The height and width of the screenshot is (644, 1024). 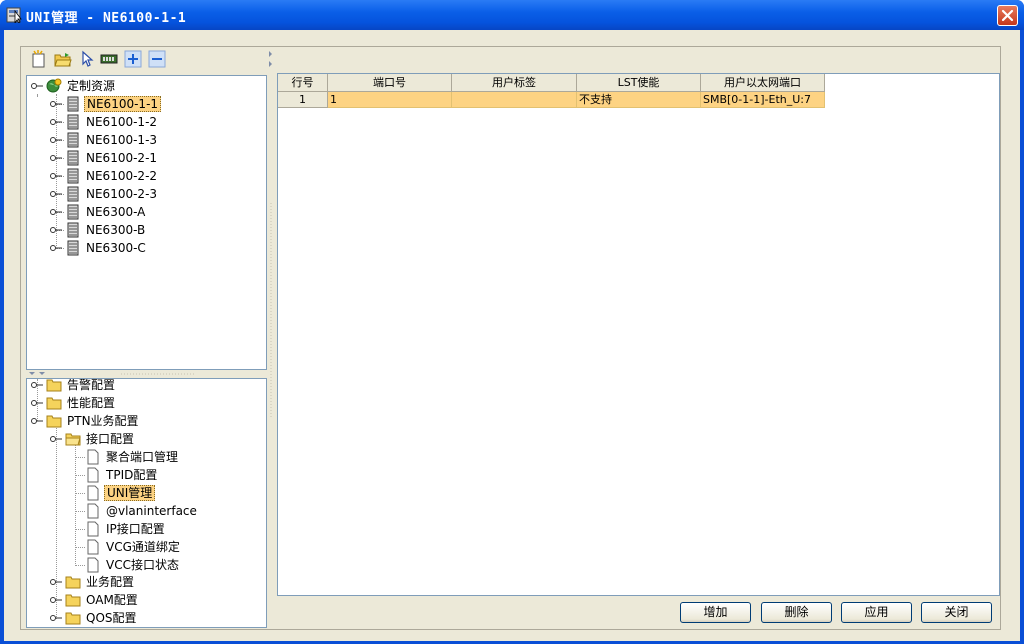 What do you see at coordinates (135, 529) in the screenshot?
I see `tree-item-label: IP接口配置` at bounding box center [135, 529].